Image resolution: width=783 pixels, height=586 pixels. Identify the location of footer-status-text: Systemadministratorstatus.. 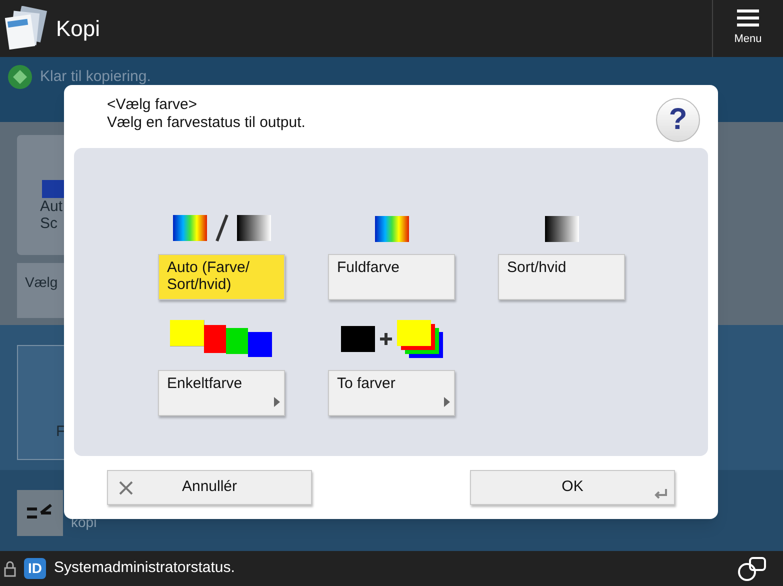
(144, 568).